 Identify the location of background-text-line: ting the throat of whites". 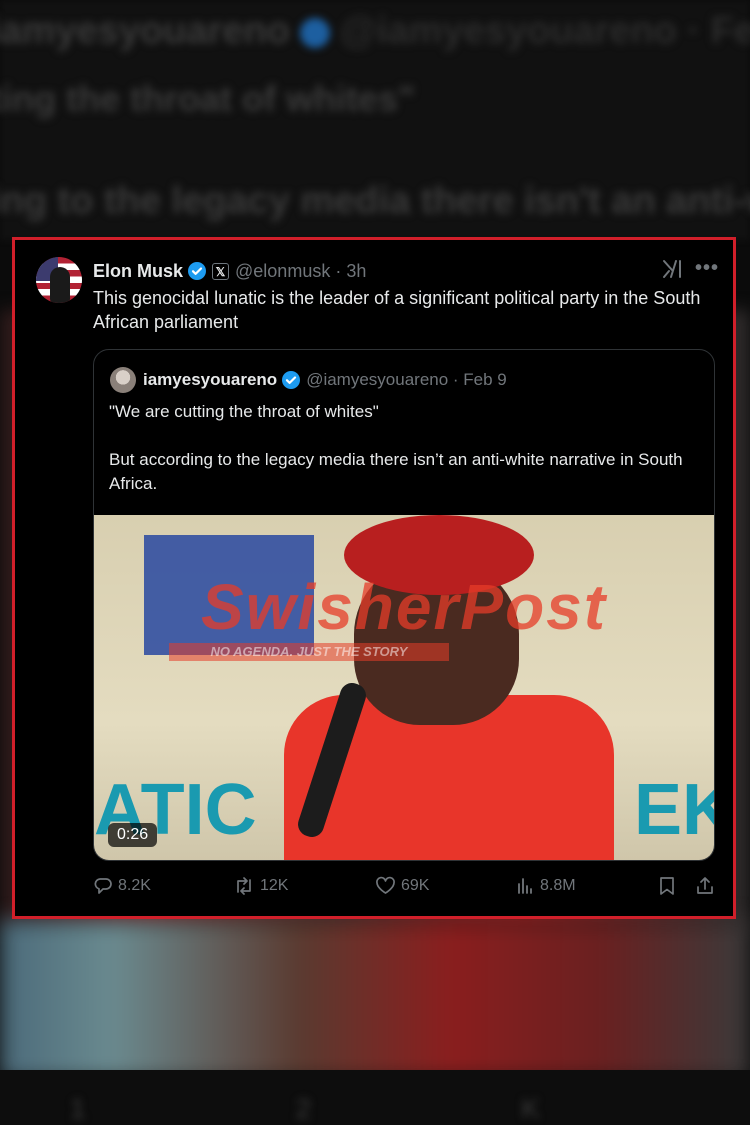
(208, 98).